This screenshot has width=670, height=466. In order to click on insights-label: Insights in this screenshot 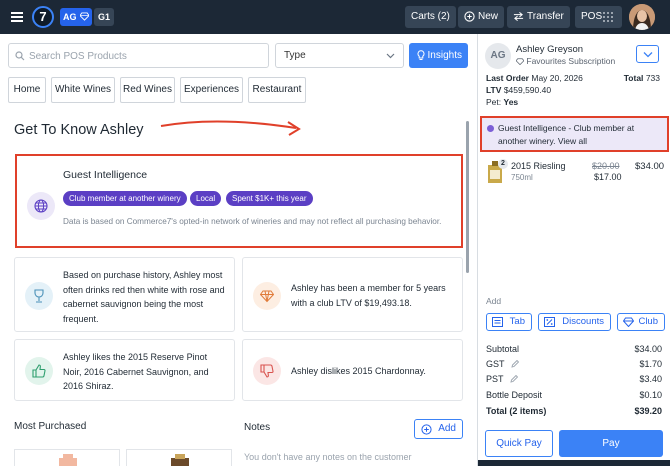, I will do `click(444, 55)`.